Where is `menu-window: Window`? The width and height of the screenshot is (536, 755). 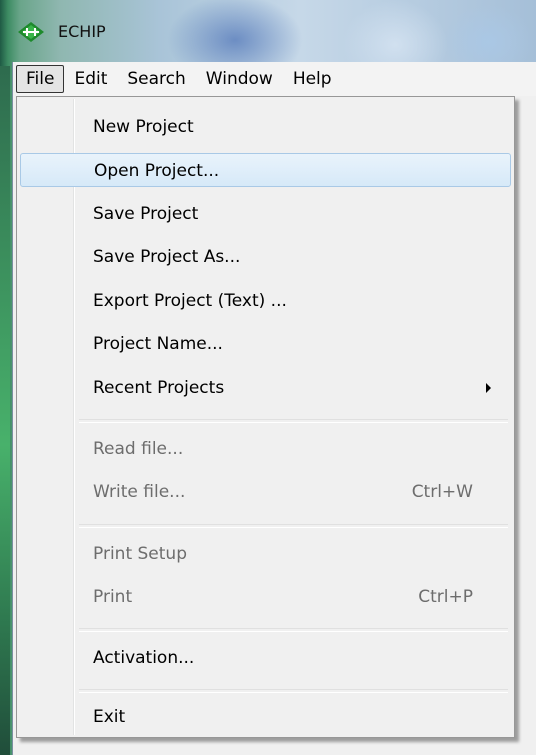 menu-window: Window is located at coordinates (239, 79).